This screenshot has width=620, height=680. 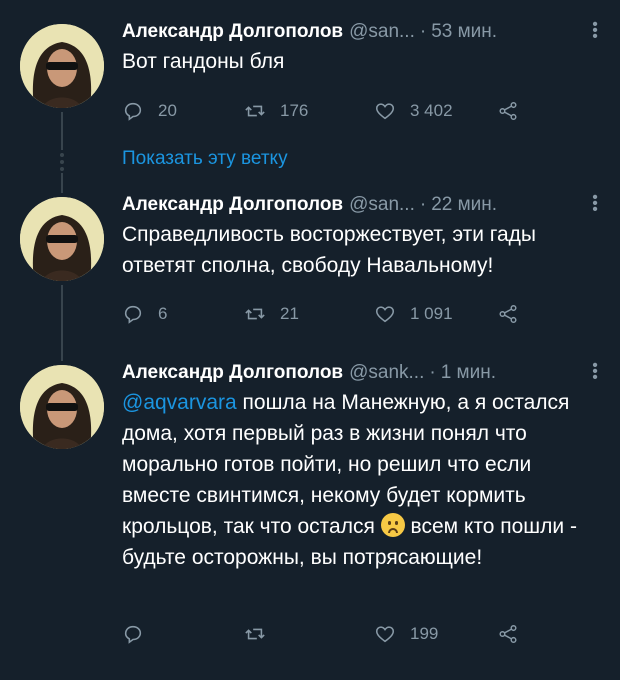 I want to click on timestamp: 22 мин., so click(x=464, y=205).